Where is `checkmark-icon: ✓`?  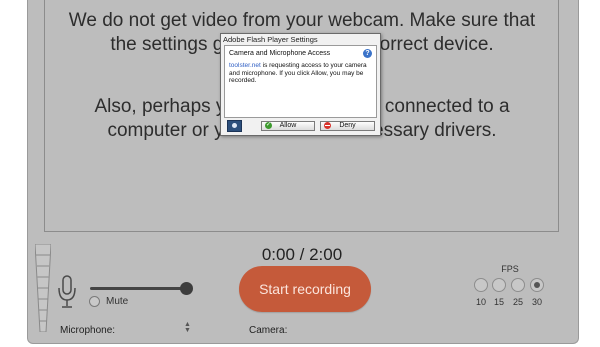
checkmark-icon: ✓ is located at coordinates (268, 125).